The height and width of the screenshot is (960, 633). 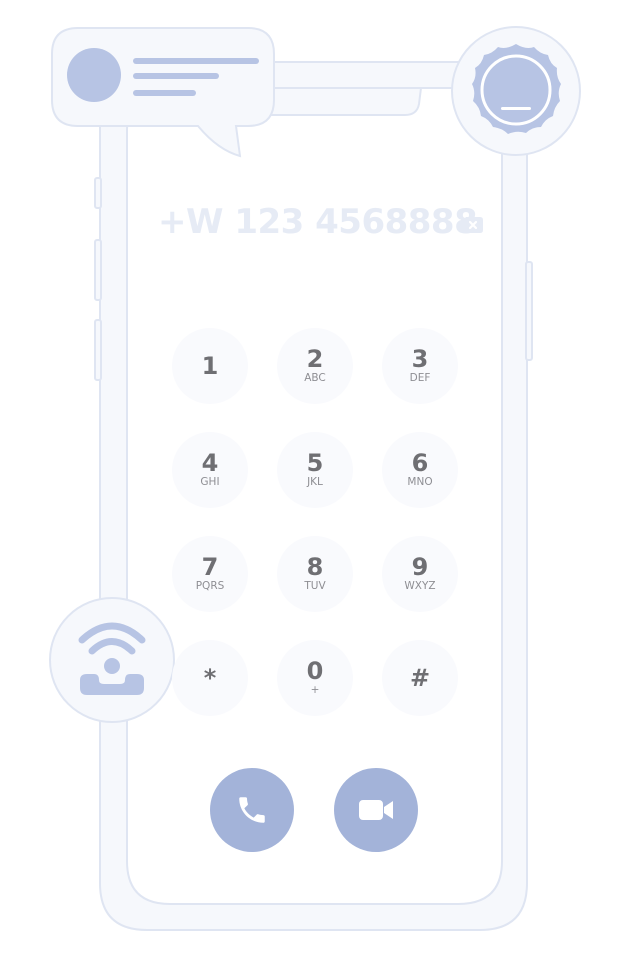 I want to click on key-5: 5 JKL, so click(x=315, y=470).